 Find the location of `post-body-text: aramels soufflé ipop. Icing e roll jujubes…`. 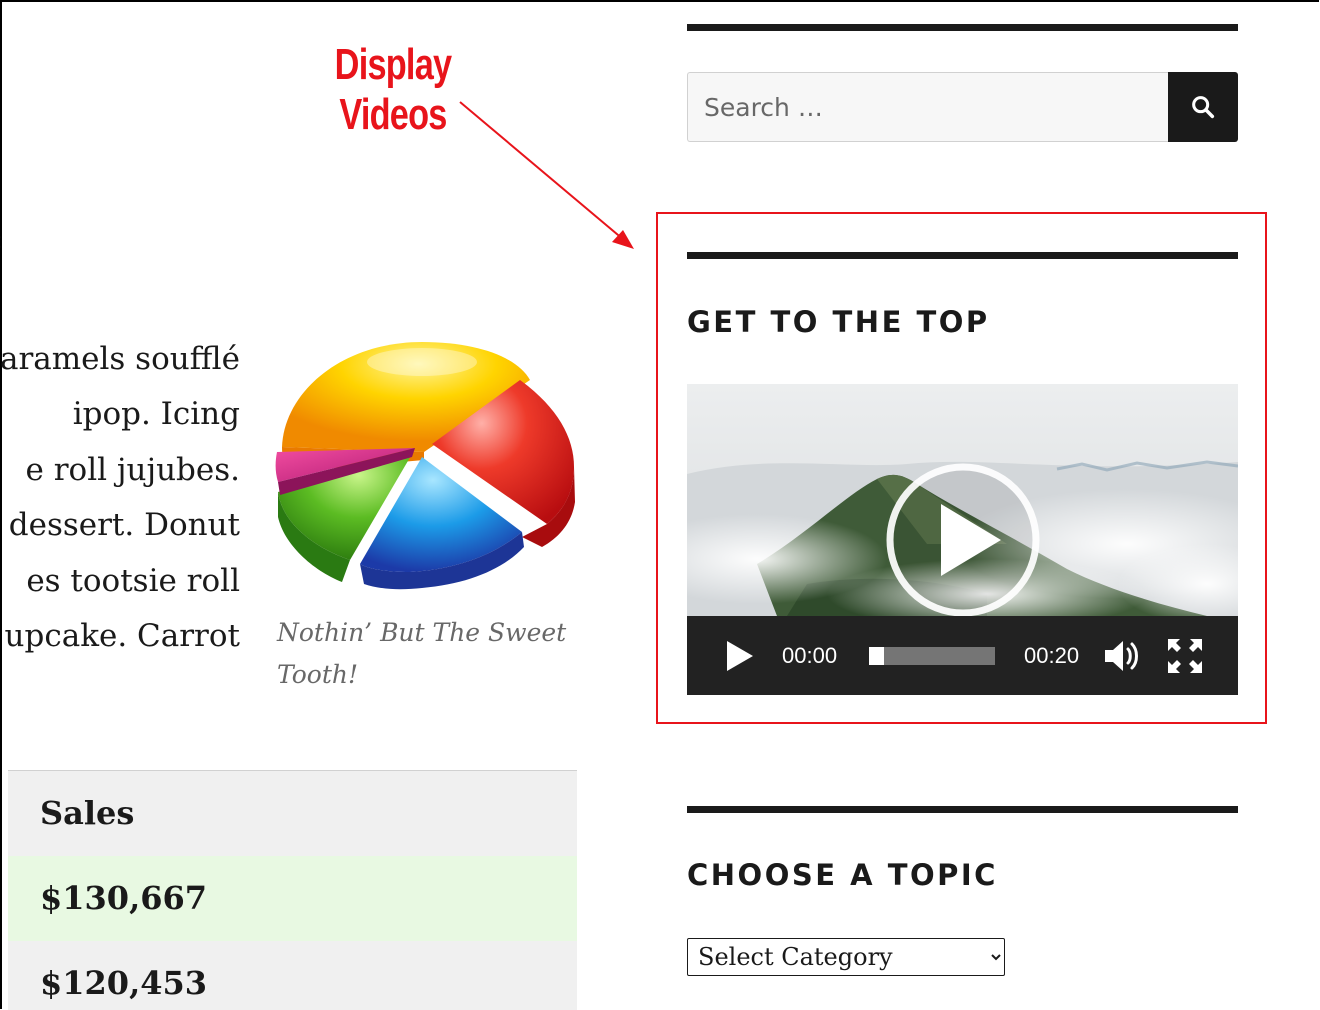

post-body-text: aramels soufflé ipop. Icing e roll jujubes… is located at coordinates (130, 498).